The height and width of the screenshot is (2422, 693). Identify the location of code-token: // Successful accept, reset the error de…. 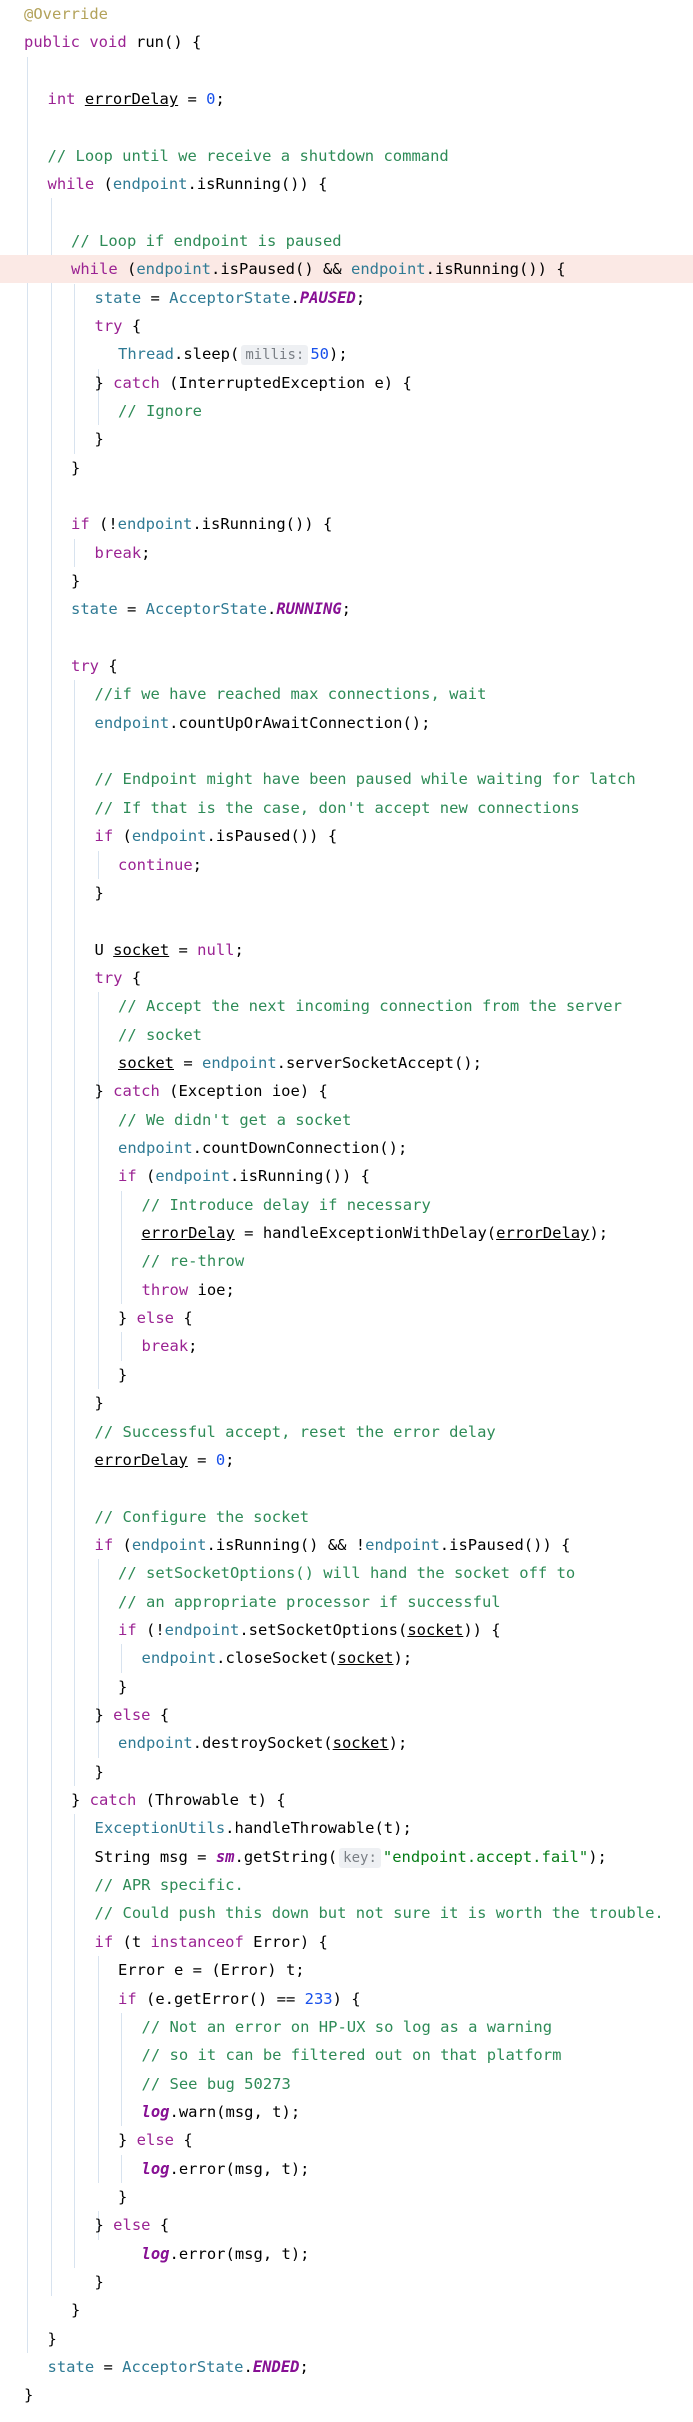
(295, 1431).